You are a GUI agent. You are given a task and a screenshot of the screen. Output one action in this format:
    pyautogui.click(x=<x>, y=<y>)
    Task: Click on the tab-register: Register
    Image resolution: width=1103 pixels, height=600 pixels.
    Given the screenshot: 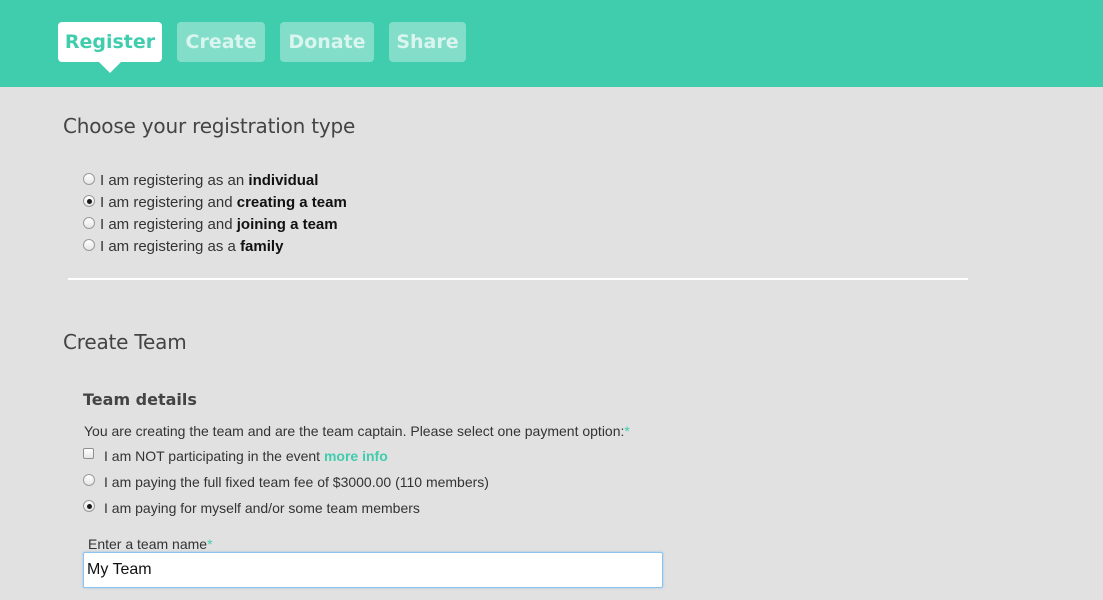 What is the action you would take?
    pyautogui.click(x=110, y=42)
    